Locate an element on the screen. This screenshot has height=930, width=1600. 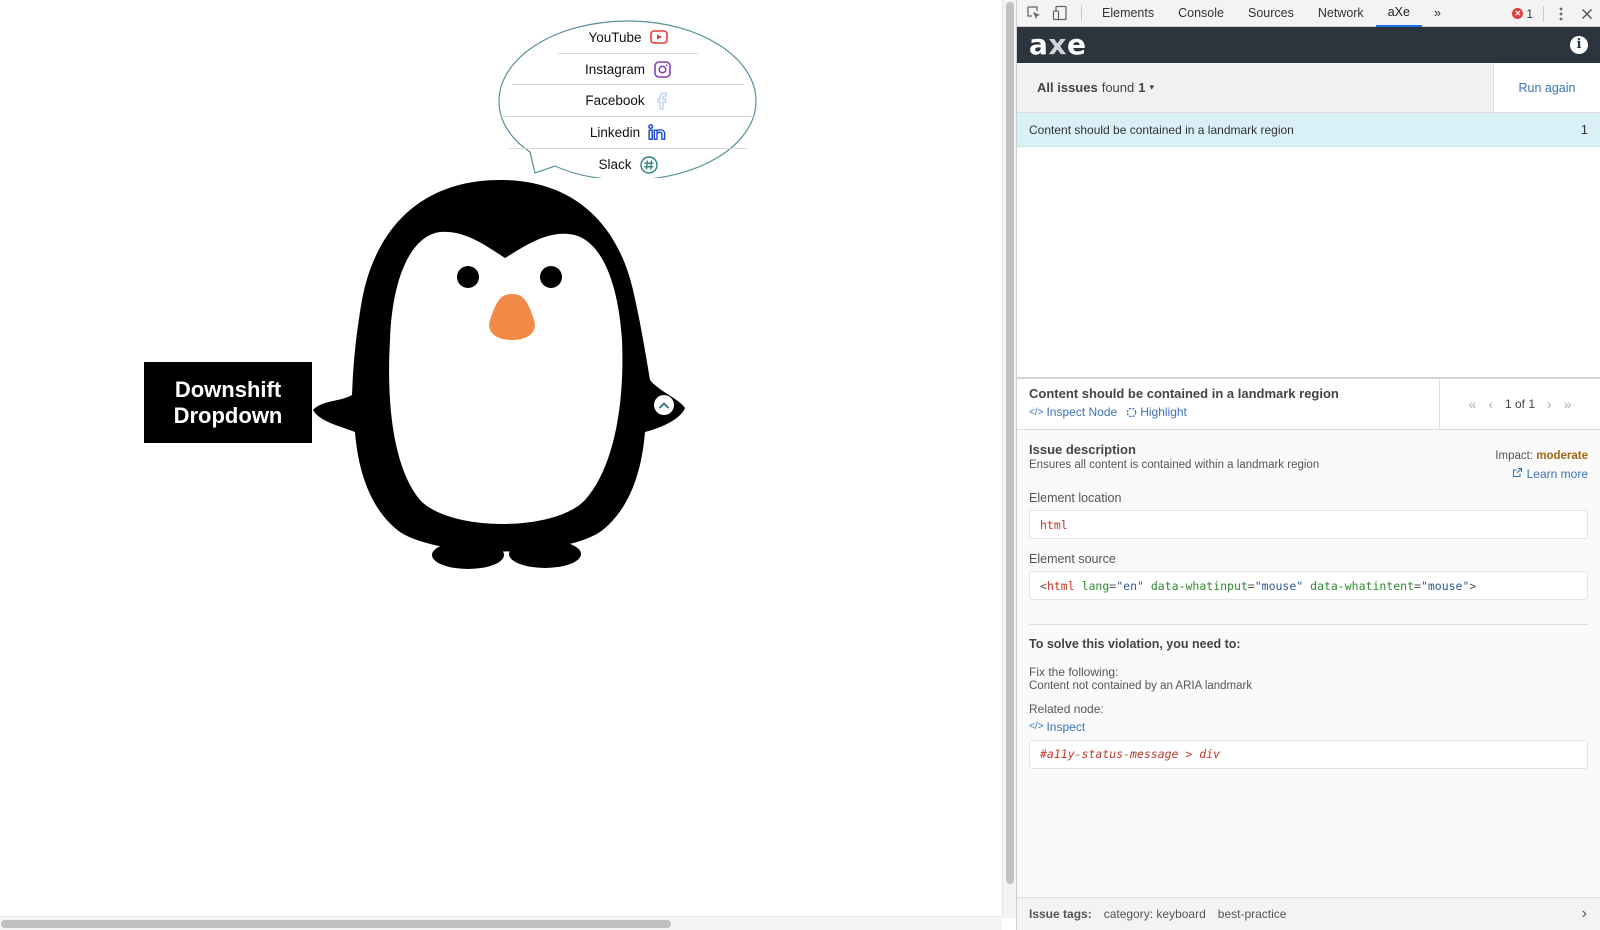
penguin-left-eye is located at coordinates (468, 277).